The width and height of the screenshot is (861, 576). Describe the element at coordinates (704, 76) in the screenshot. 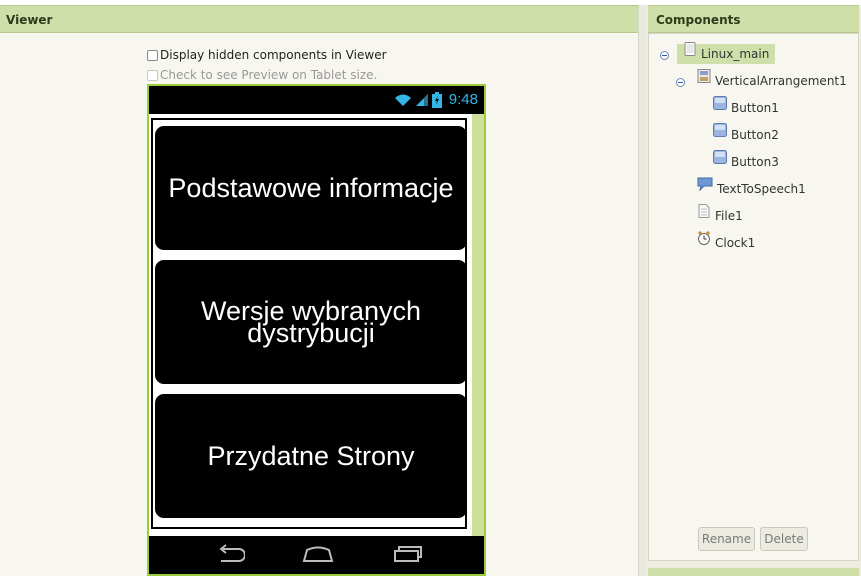

I see `vertical-arrangement-icon` at that location.